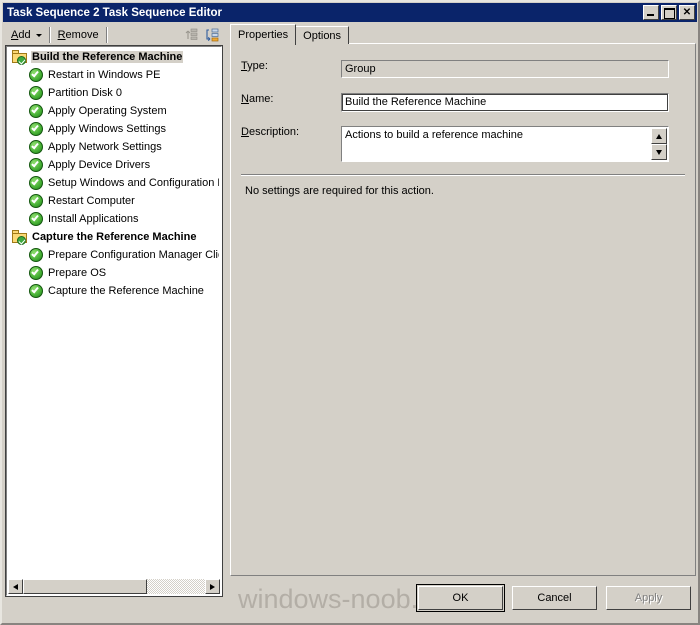 The height and width of the screenshot is (625, 700). What do you see at coordinates (133, 255) in the screenshot?
I see `tree-item-label: Prepare Configuration Manager Client` at bounding box center [133, 255].